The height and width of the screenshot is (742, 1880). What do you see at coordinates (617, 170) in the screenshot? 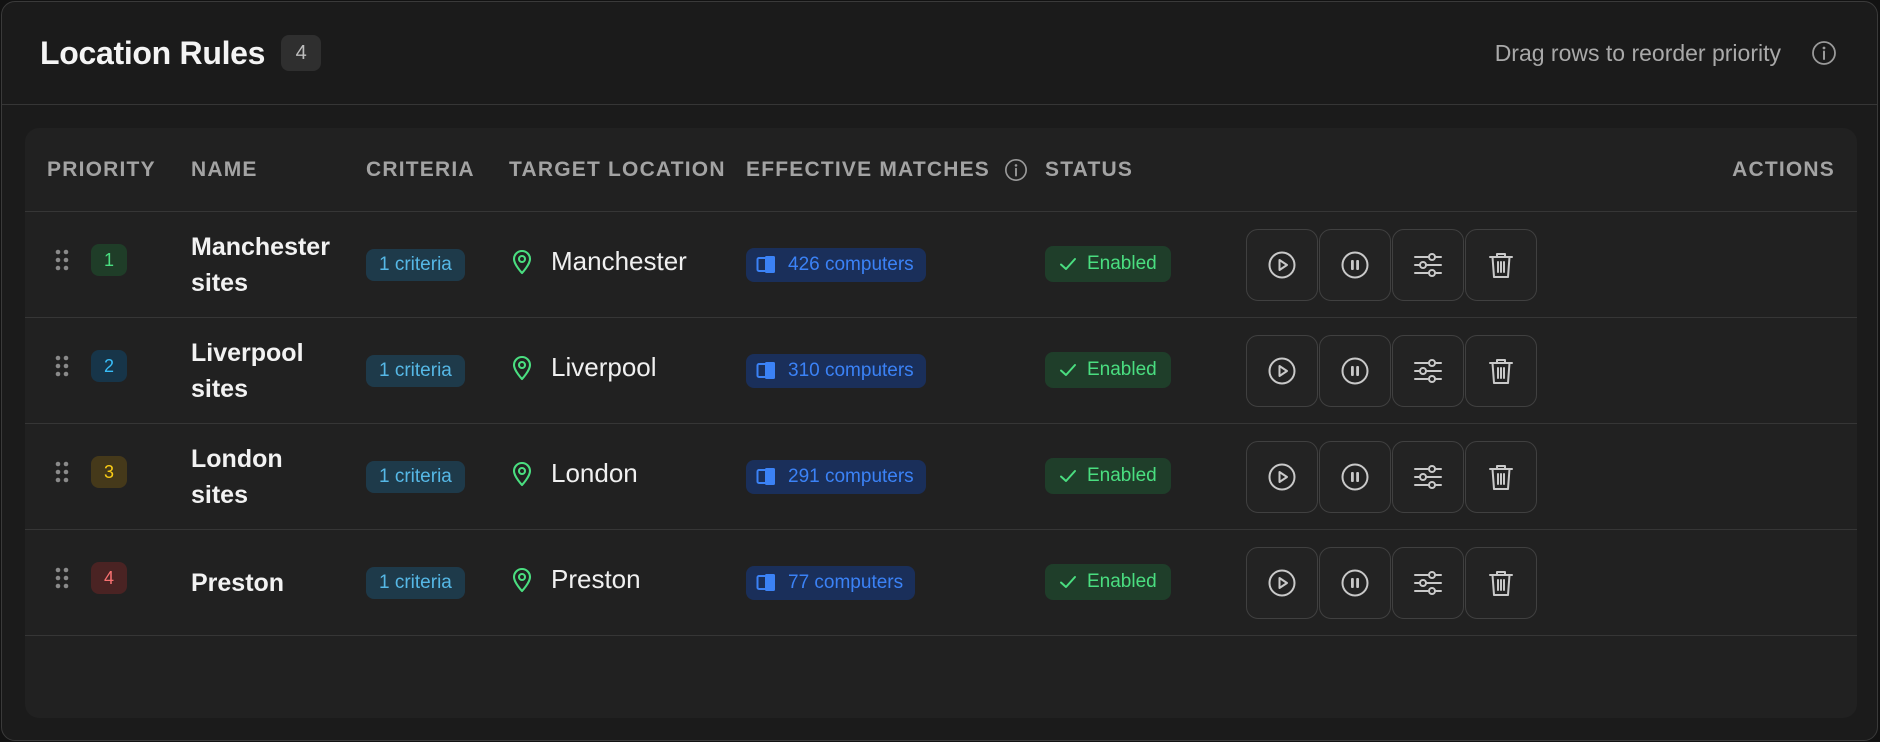
I see `column-header-target-location: TARGET LOCATION` at bounding box center [617, 170].